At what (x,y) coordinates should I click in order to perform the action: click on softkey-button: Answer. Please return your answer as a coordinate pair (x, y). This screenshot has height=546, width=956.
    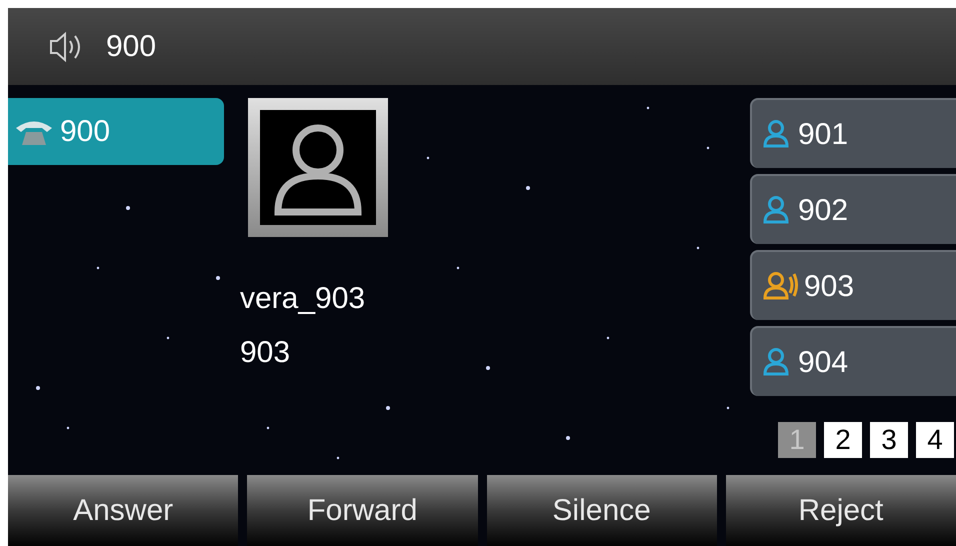
    Looking at the image, I should click on (123, 510).